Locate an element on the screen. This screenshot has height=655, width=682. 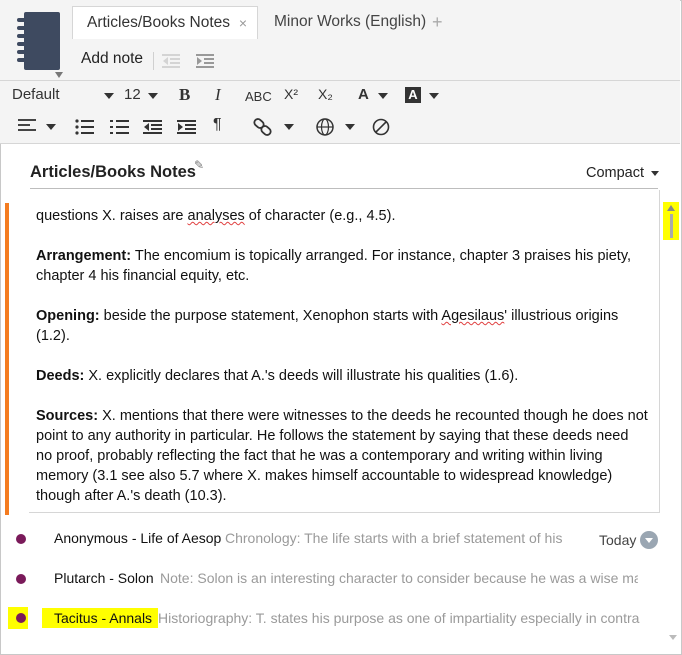
subscript-button: X₂ is located at coordinates (325, 94).